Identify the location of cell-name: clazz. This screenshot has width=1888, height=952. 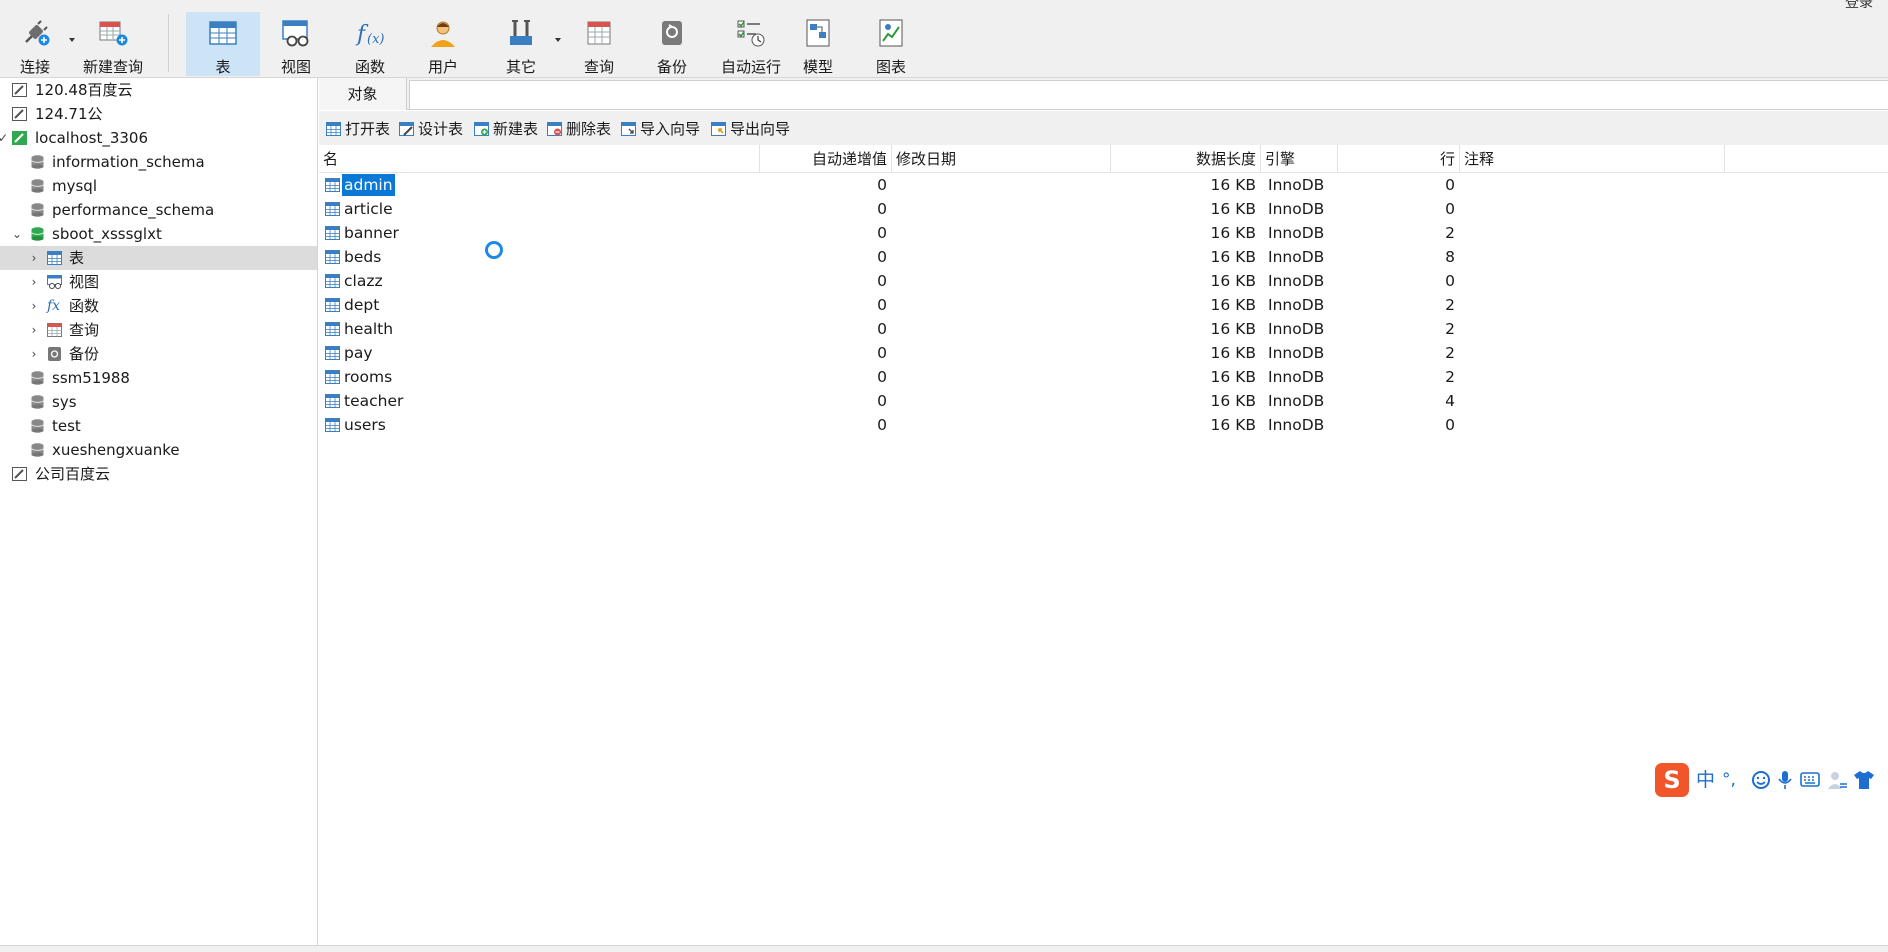
(539, 281).